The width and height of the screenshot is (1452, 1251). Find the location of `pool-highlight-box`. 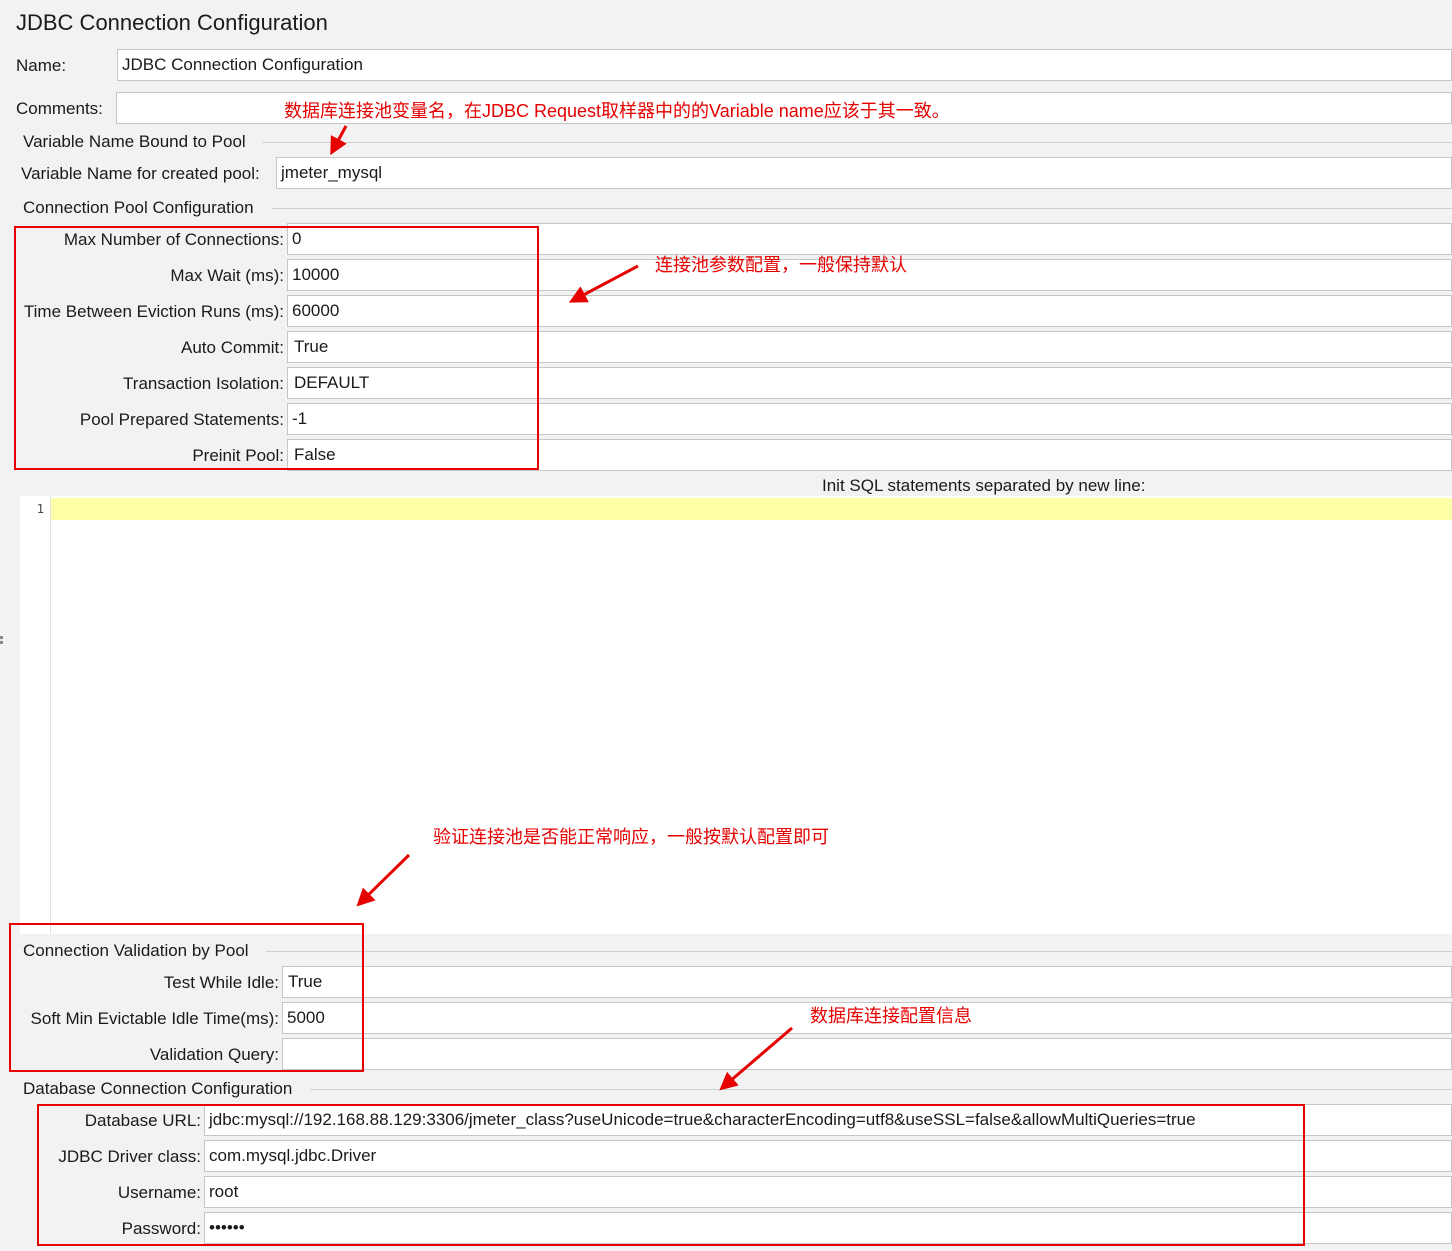

pool-highlight-box is located at coordinates (276, 348).